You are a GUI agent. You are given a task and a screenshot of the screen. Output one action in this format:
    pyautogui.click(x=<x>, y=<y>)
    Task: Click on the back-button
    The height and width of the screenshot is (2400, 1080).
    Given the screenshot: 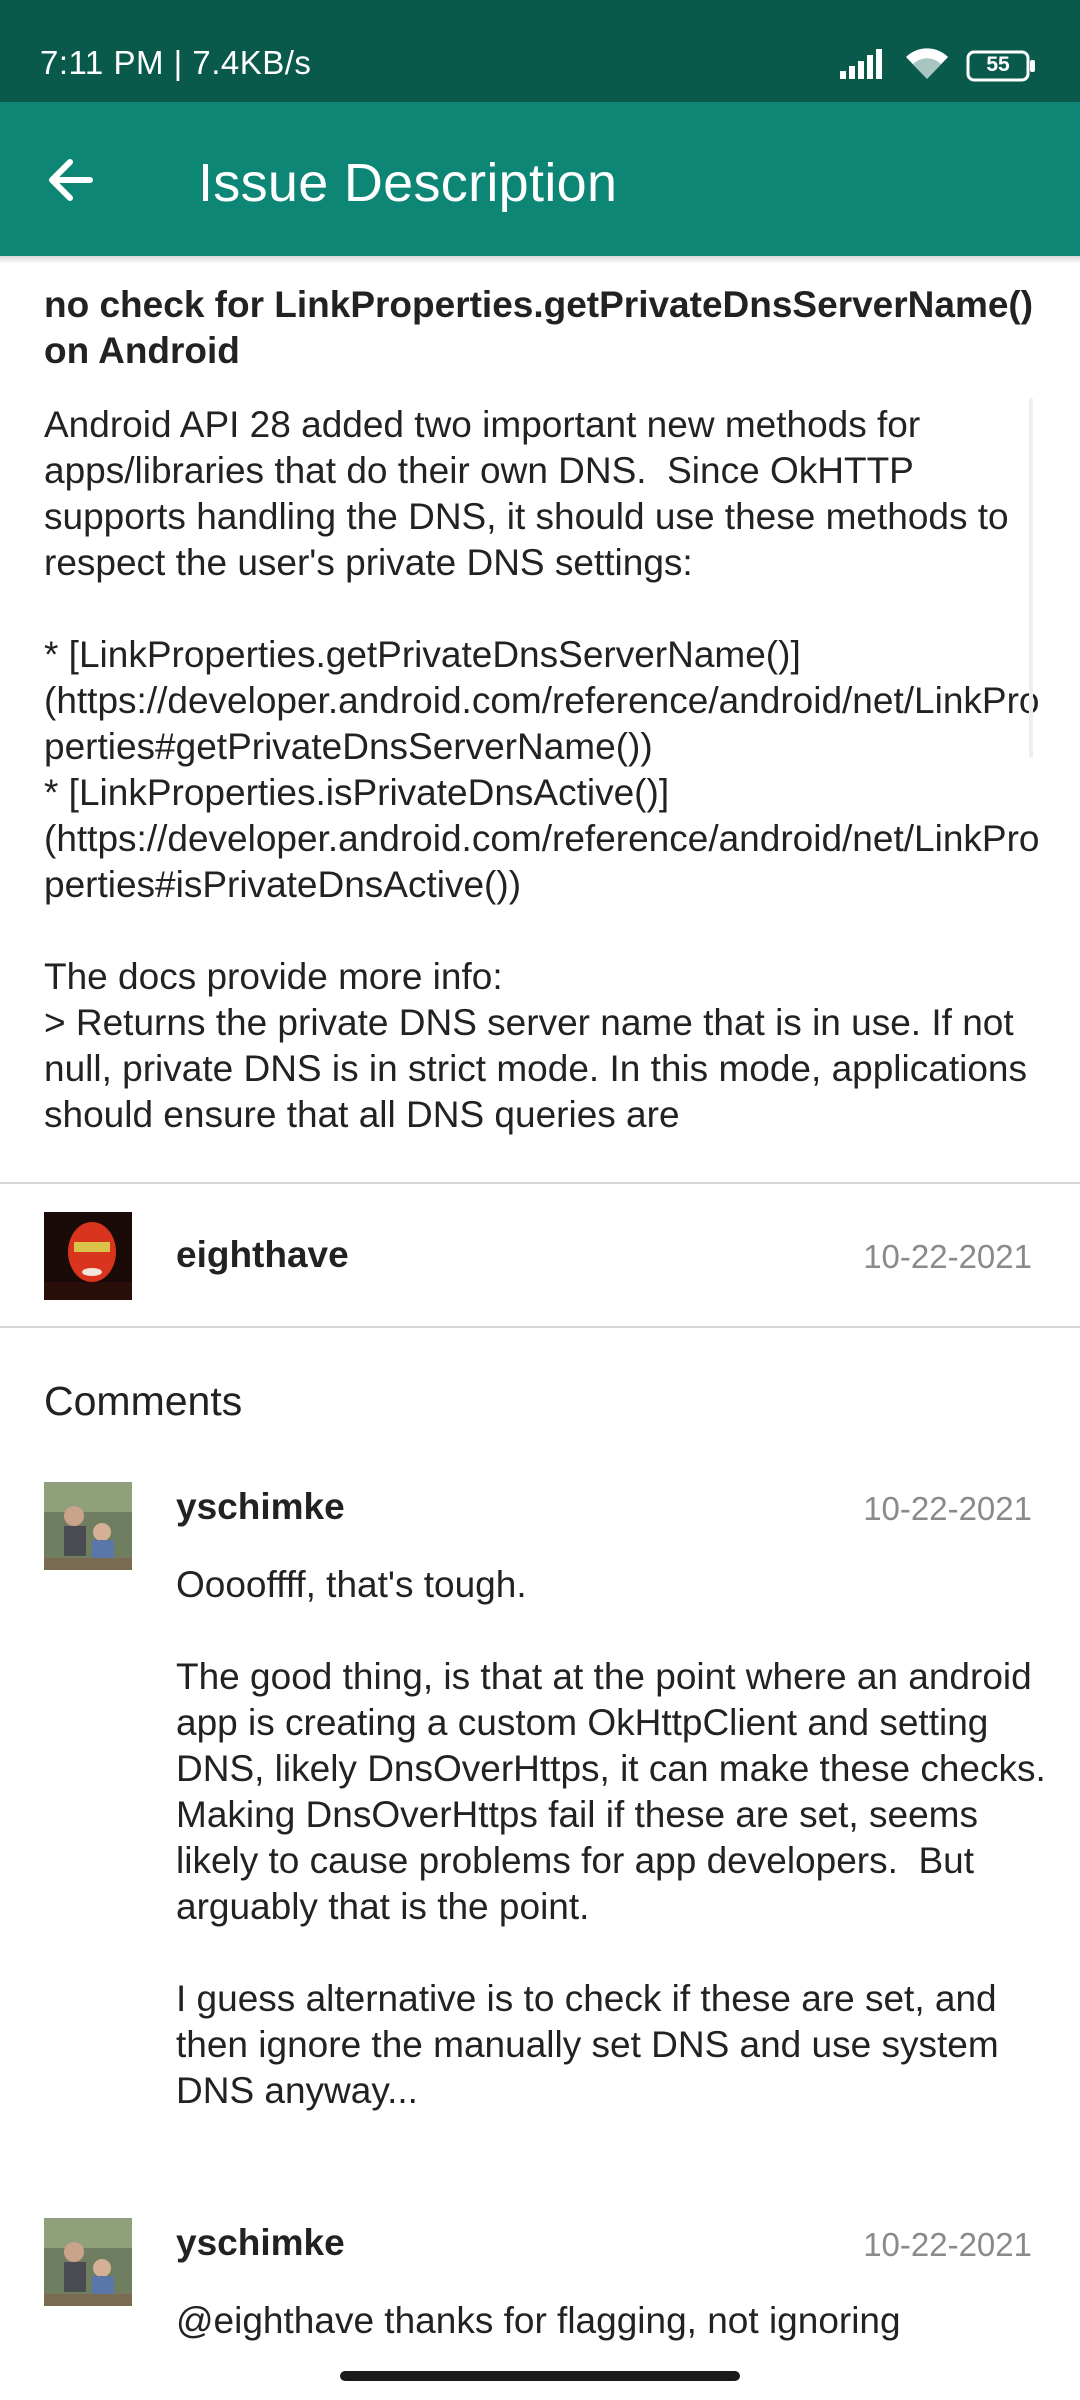 What is the action you would take?
    pyautogui.click(x=72, y=180)
    